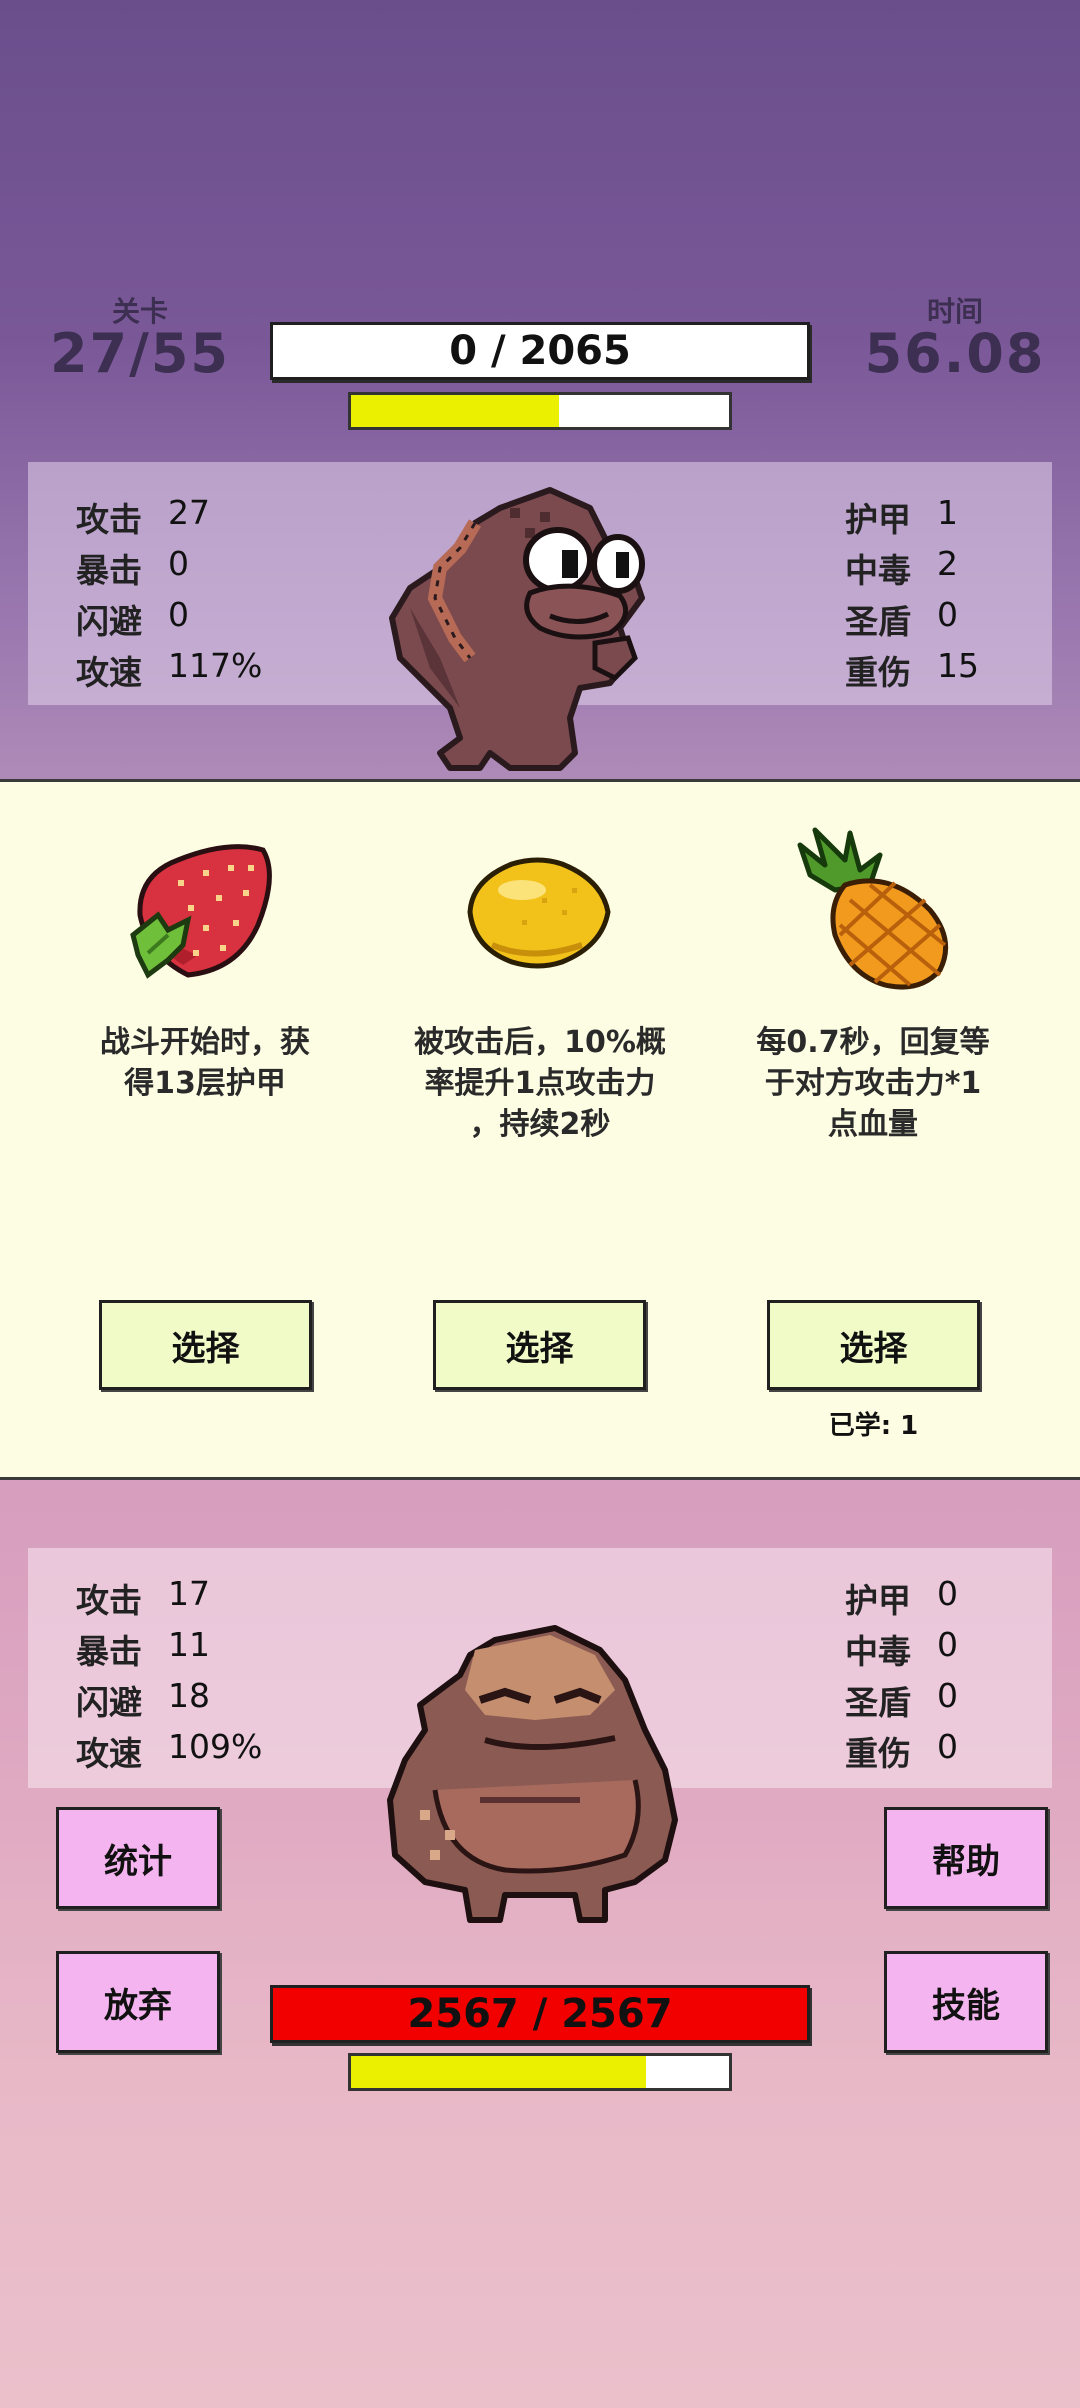  What do you see at coordinates (532, 1774) in the screenshot?
I see `player-toad-sprite` at bounding box center [532, 1774].